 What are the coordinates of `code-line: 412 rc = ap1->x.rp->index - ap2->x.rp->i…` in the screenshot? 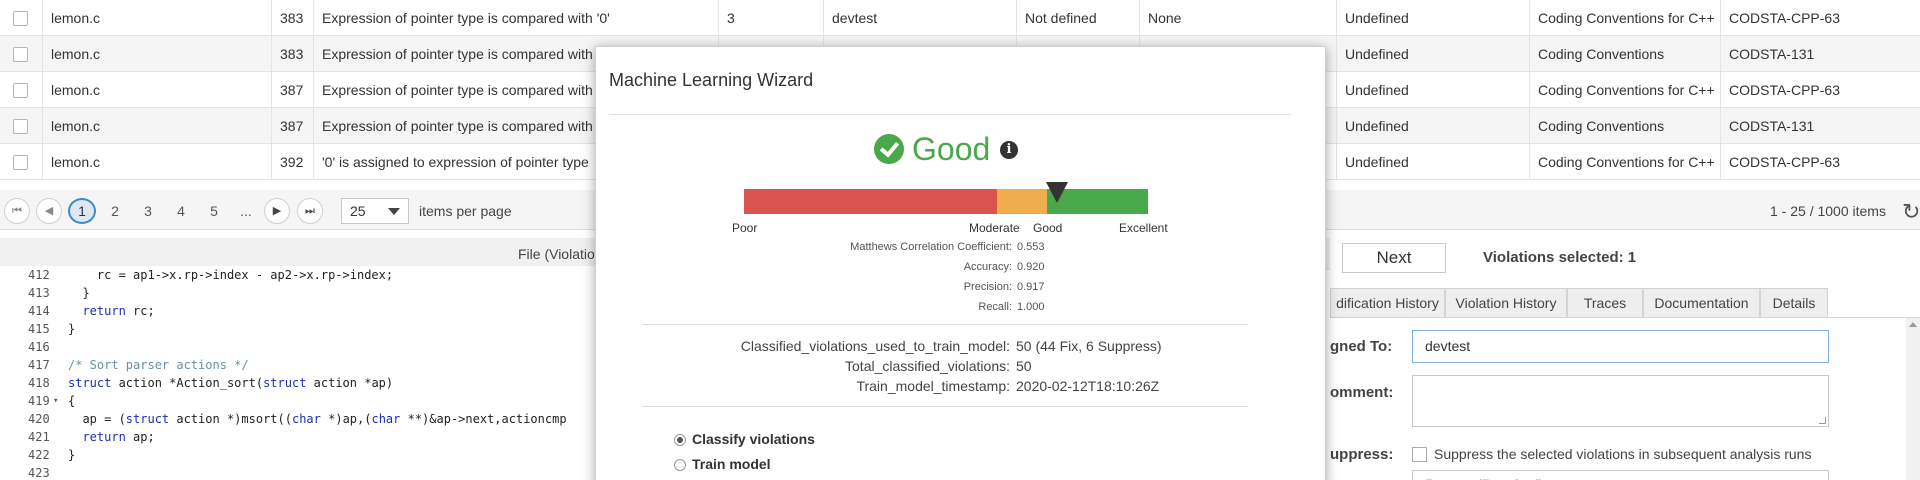 It's located at (300, 275).